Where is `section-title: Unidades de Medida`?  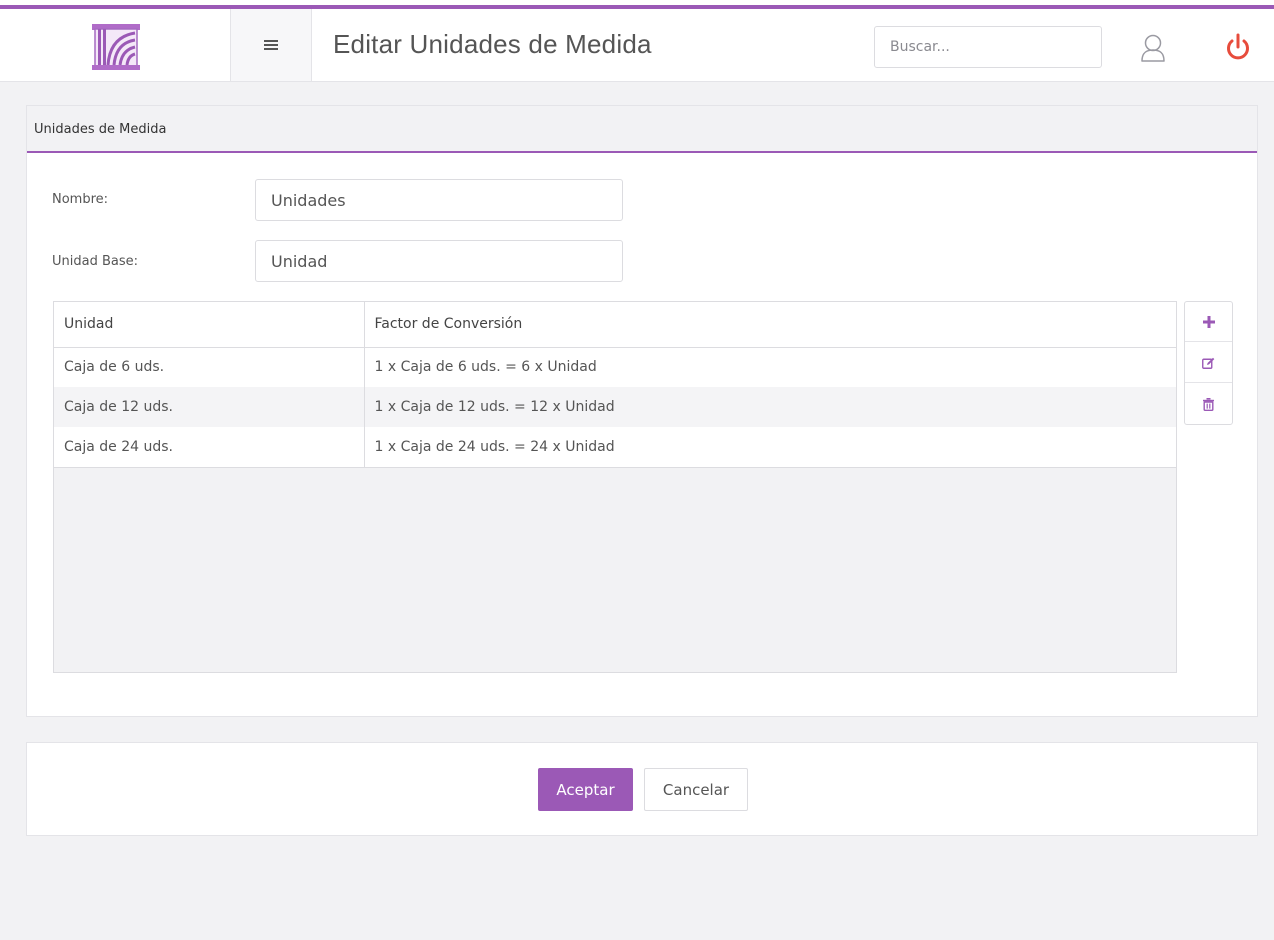
section-title: Unidades de Medida is located at coordinates (642, 129).